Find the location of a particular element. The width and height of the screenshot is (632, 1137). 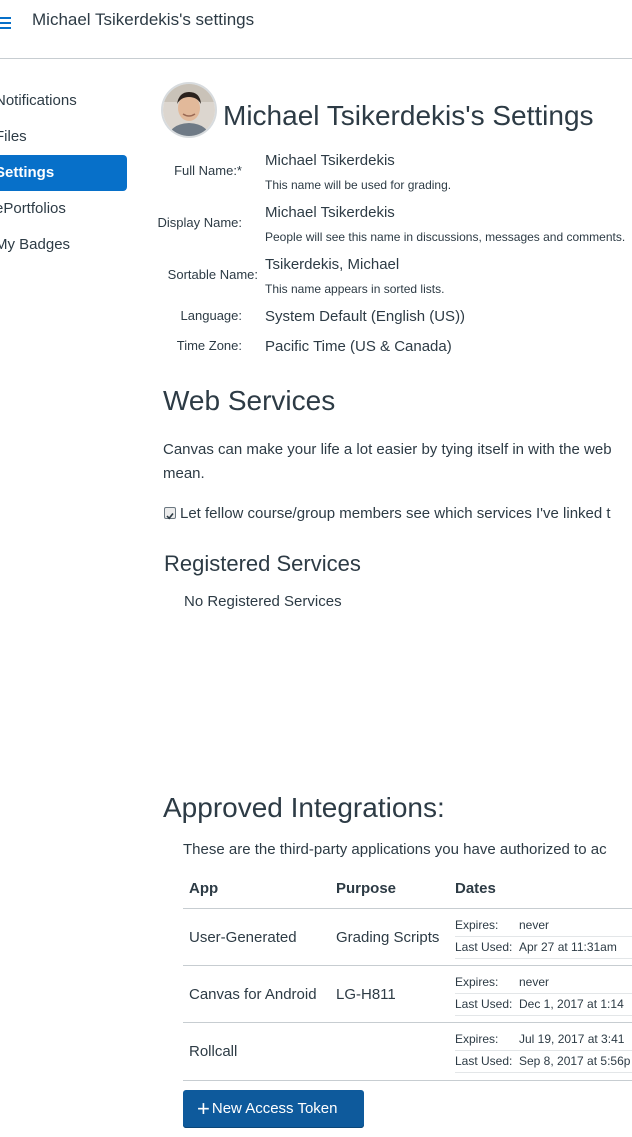

plus-icon: + is located at coordinates (203, 1108).